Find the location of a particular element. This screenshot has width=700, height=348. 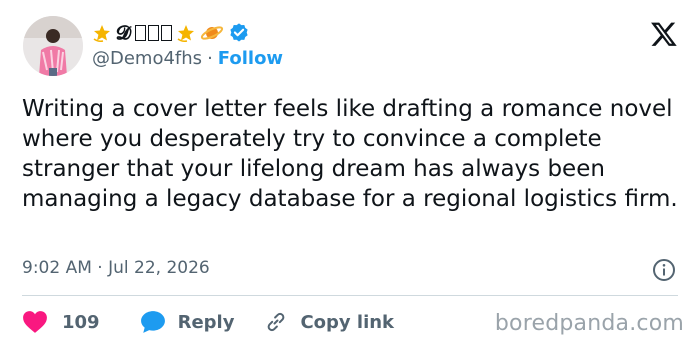

reply-button: Reply is located at coordinates (202, 322).